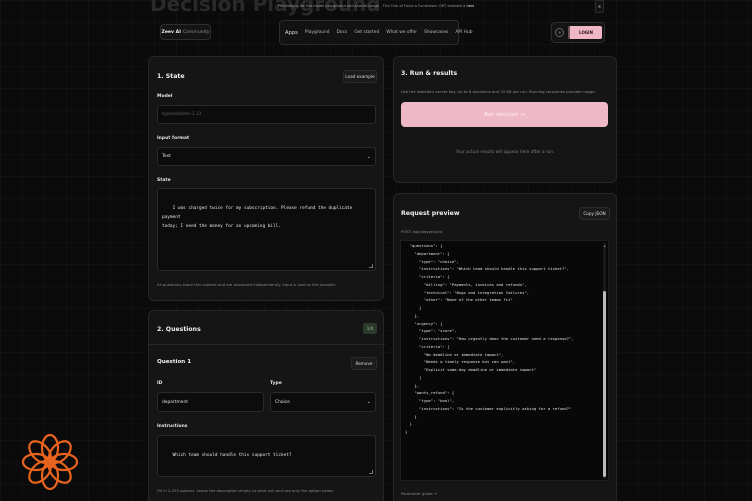  I want to click on code-line: "urgency": {, so click(424, 323).